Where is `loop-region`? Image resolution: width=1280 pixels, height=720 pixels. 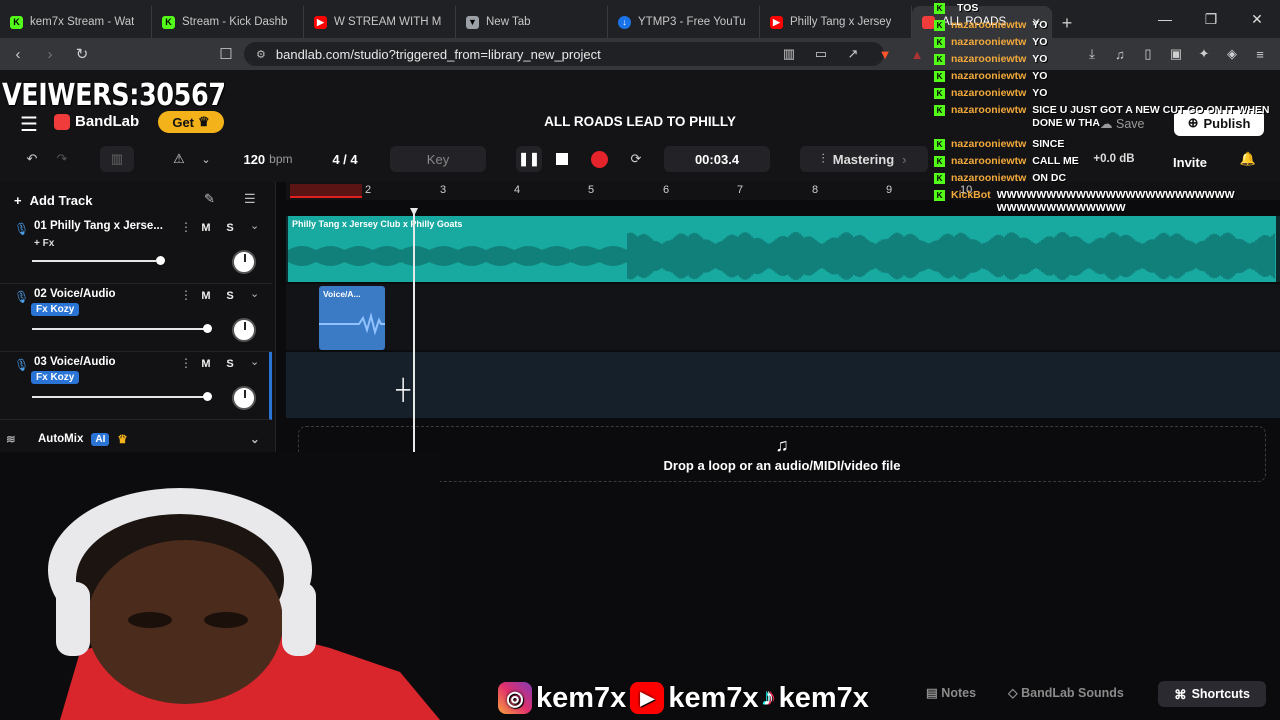 loop-region is located at coordinates (326, 191).